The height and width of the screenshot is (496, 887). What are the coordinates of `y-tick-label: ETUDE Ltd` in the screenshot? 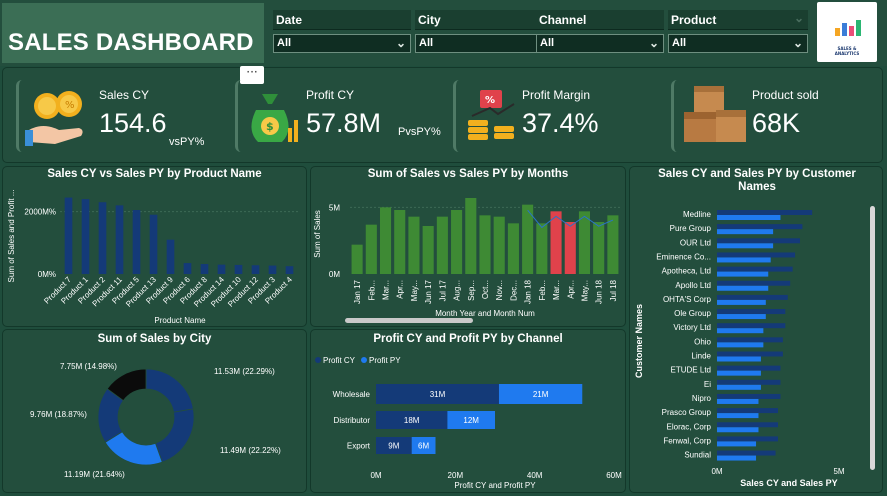 It's located at (691, 370).